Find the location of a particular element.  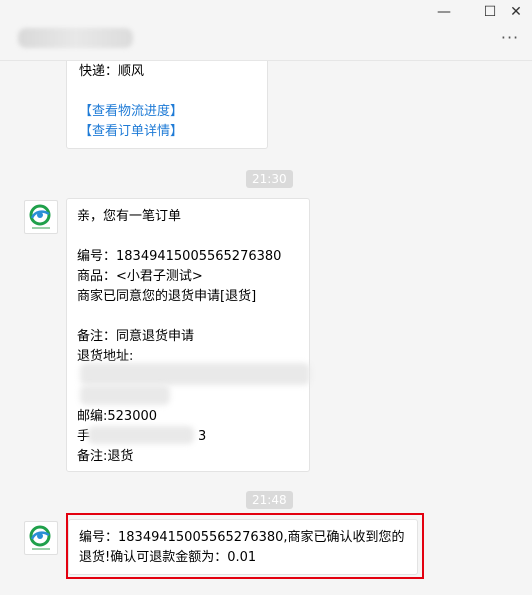

remark-text: 备注：同意退货申请 is located at coordinates (136, 336).